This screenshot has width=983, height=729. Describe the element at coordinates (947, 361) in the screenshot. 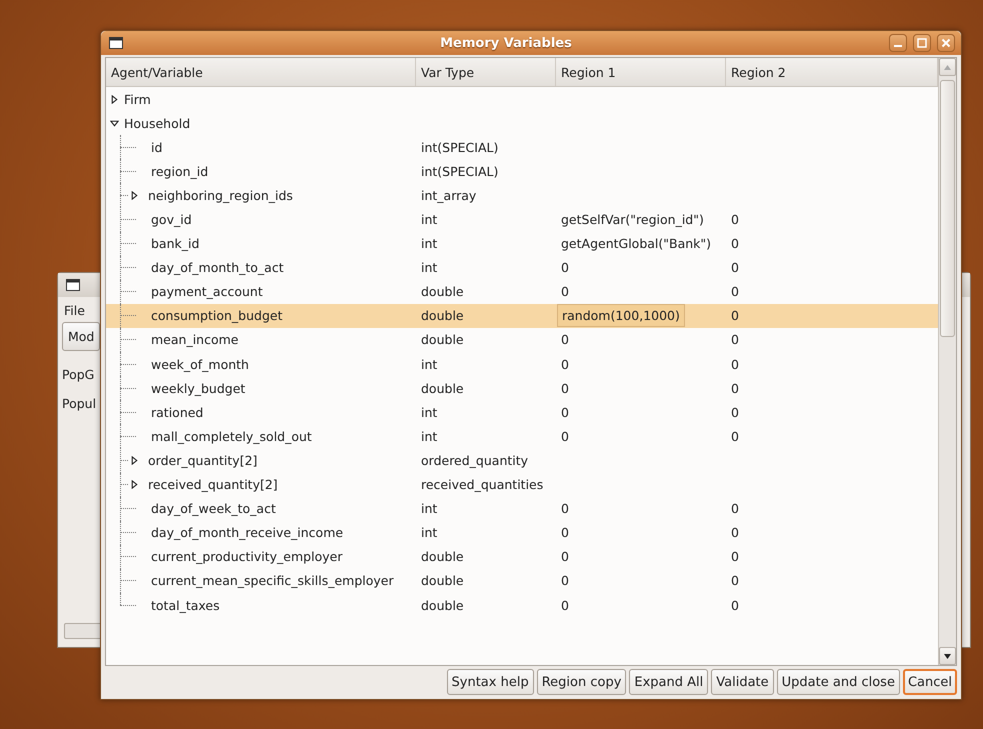

I see `vertical-scrollbar` at that location.